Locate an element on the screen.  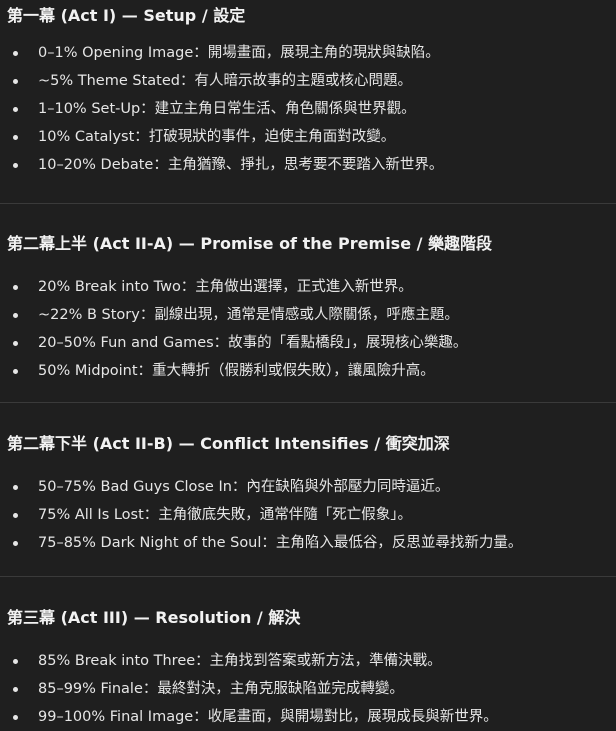
list-item-text: 85–99% Finale：最終對決，主角克服缺陷並完成轉變。 is located at coordinates (221, 689).